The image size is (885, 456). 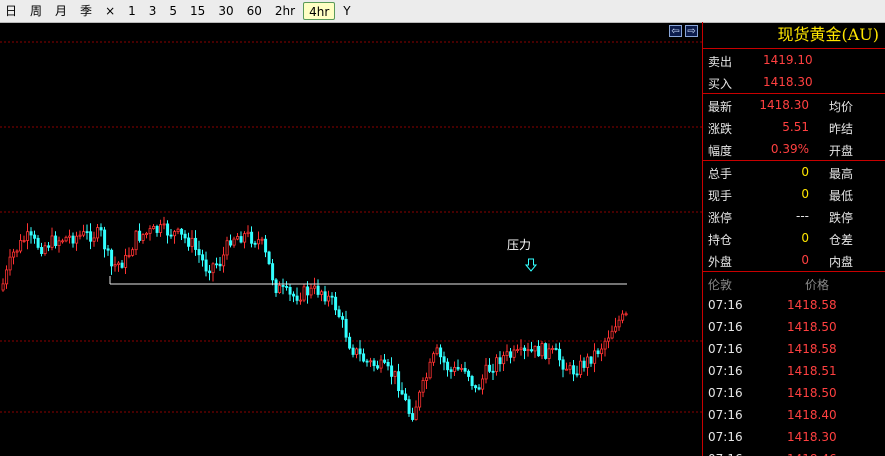 I want to click on scroll-left-icon: ⇦, so click(x=675, y=31).